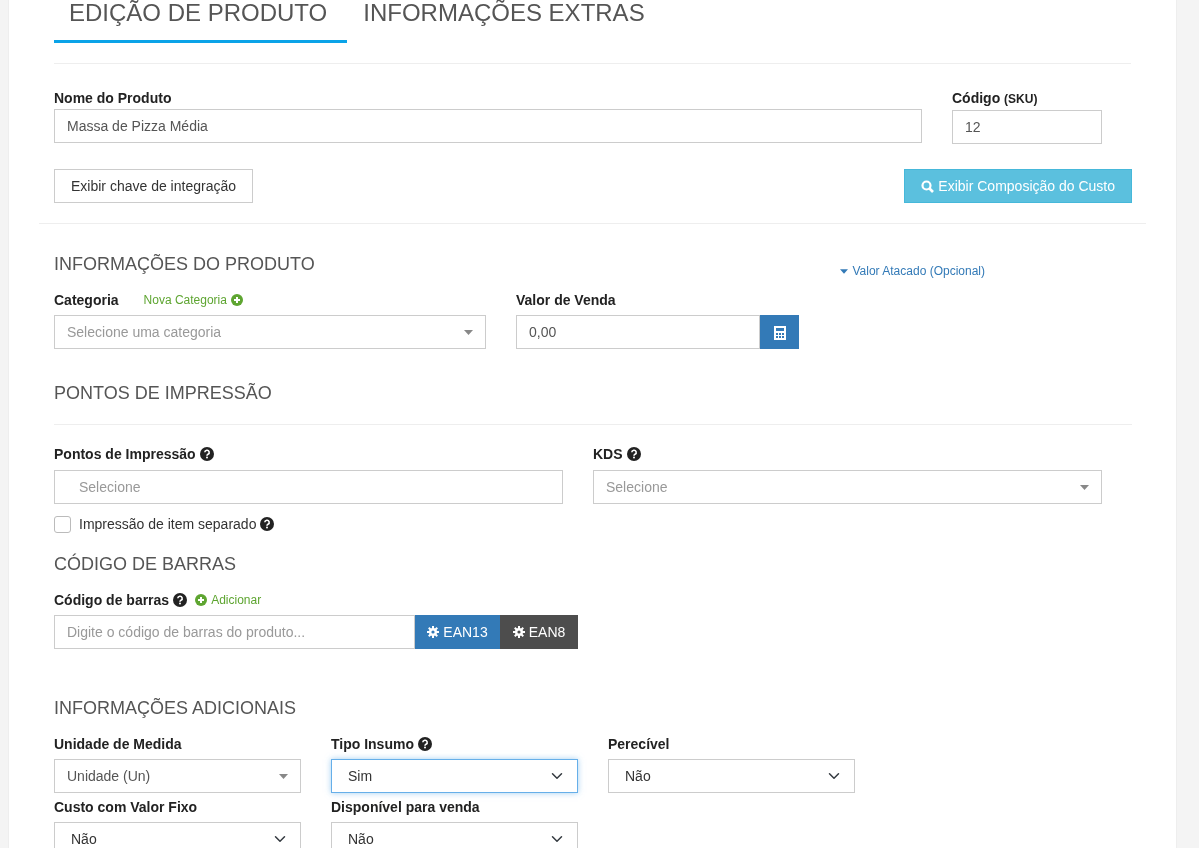  What do you see at coordinates (176, 708) in the screenshot?
I see `section-title: INFORMAÇÕES ADICIONAIS` at bounding box center [176, 708].